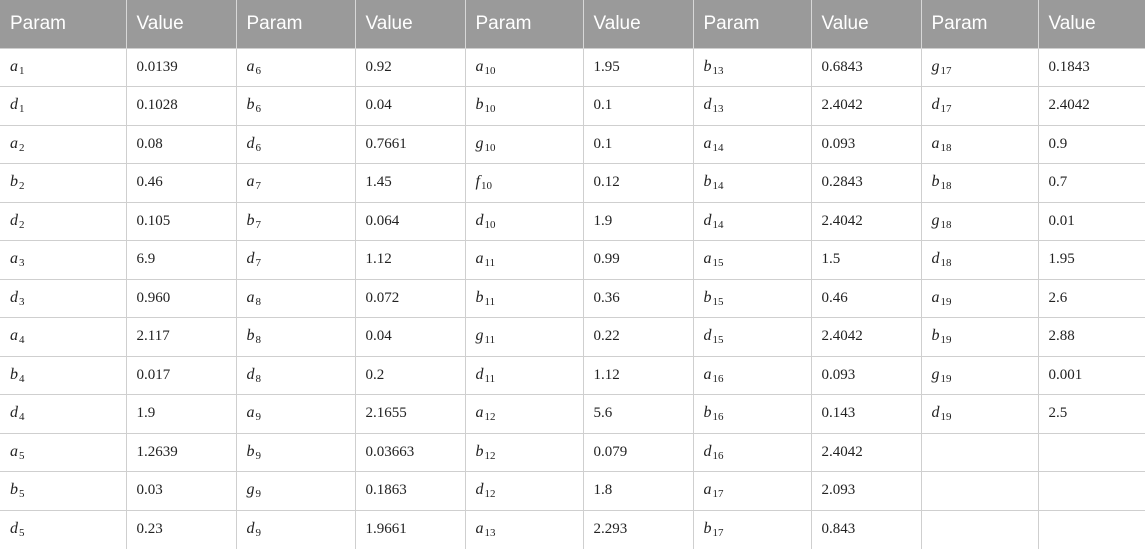 The width and height of the screenshot is (1145, 549). I want to click on value-cell: 0.2, so click(410, 375).